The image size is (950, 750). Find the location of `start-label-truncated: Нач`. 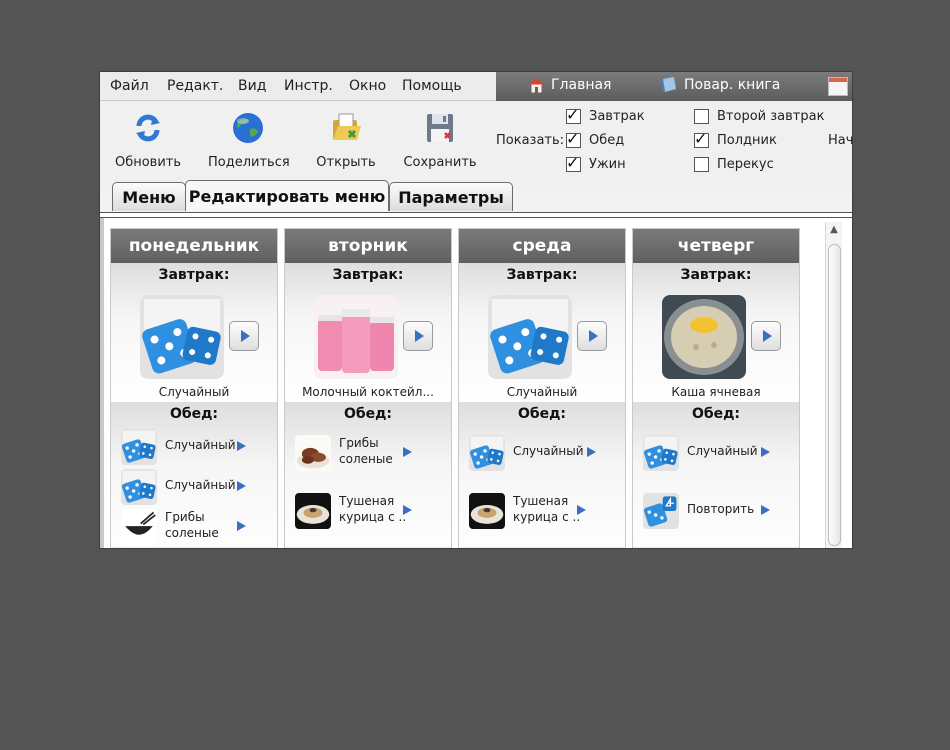

start-label-truncated: Нач is located at coordinates (840, 140).